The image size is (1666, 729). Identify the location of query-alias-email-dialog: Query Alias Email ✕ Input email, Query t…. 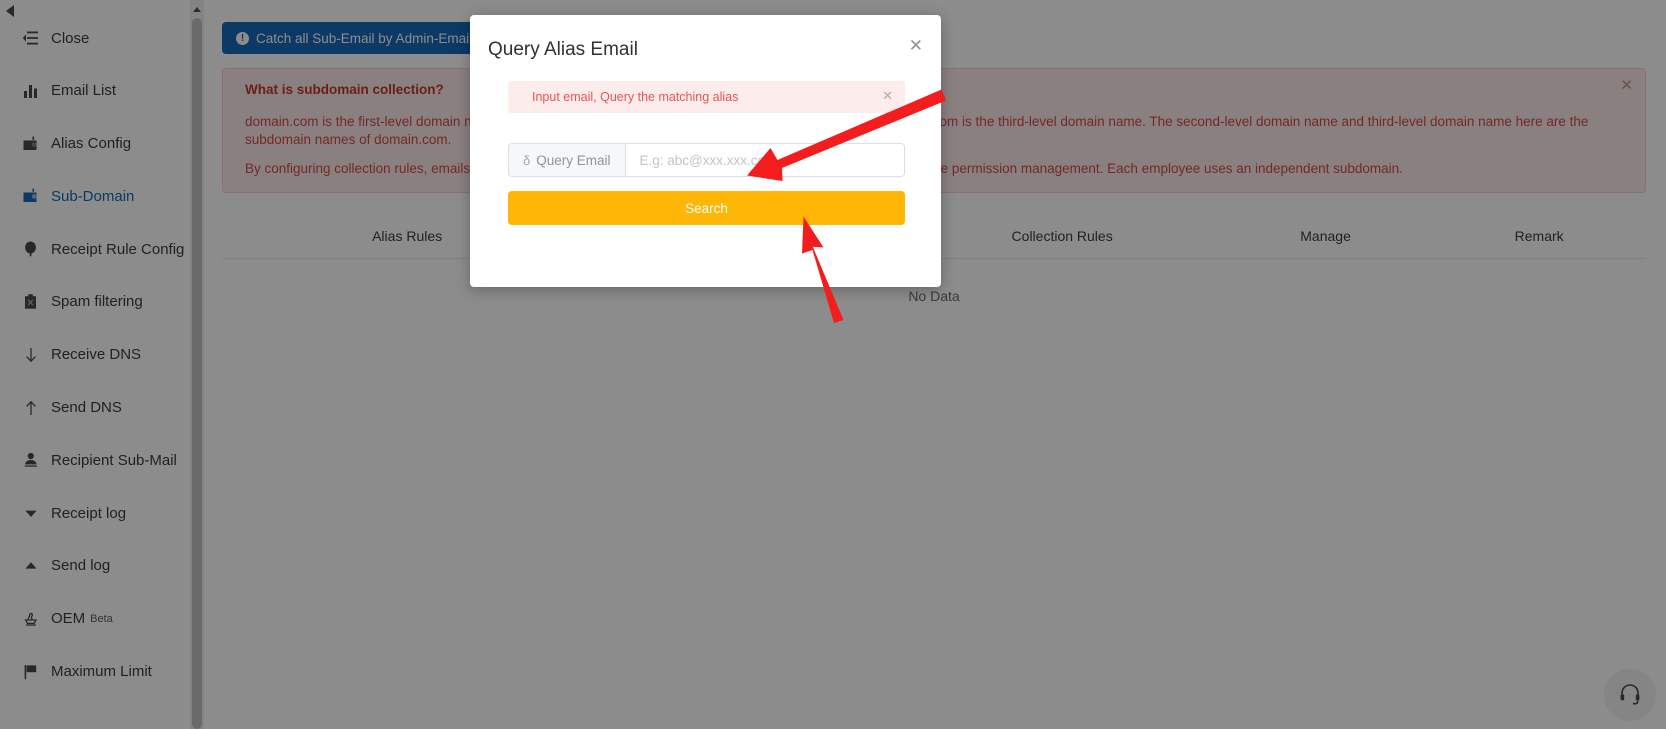
(705, 151).